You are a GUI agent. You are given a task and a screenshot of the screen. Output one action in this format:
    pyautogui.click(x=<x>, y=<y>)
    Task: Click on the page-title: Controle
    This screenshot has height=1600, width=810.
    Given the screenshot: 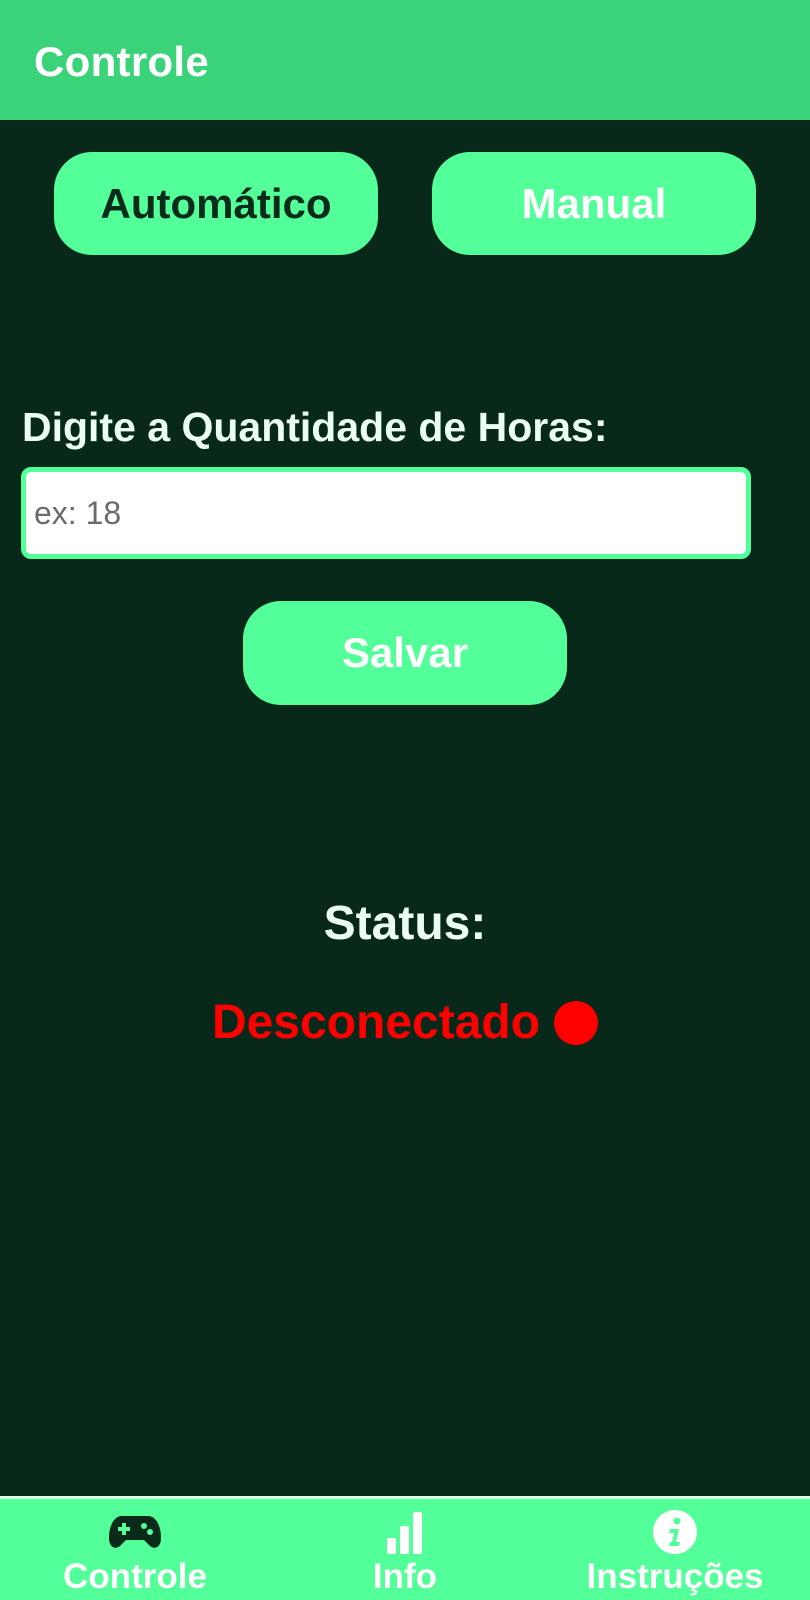 What is the action you would take?
    pyautogui.click(x=122, y=61)
    